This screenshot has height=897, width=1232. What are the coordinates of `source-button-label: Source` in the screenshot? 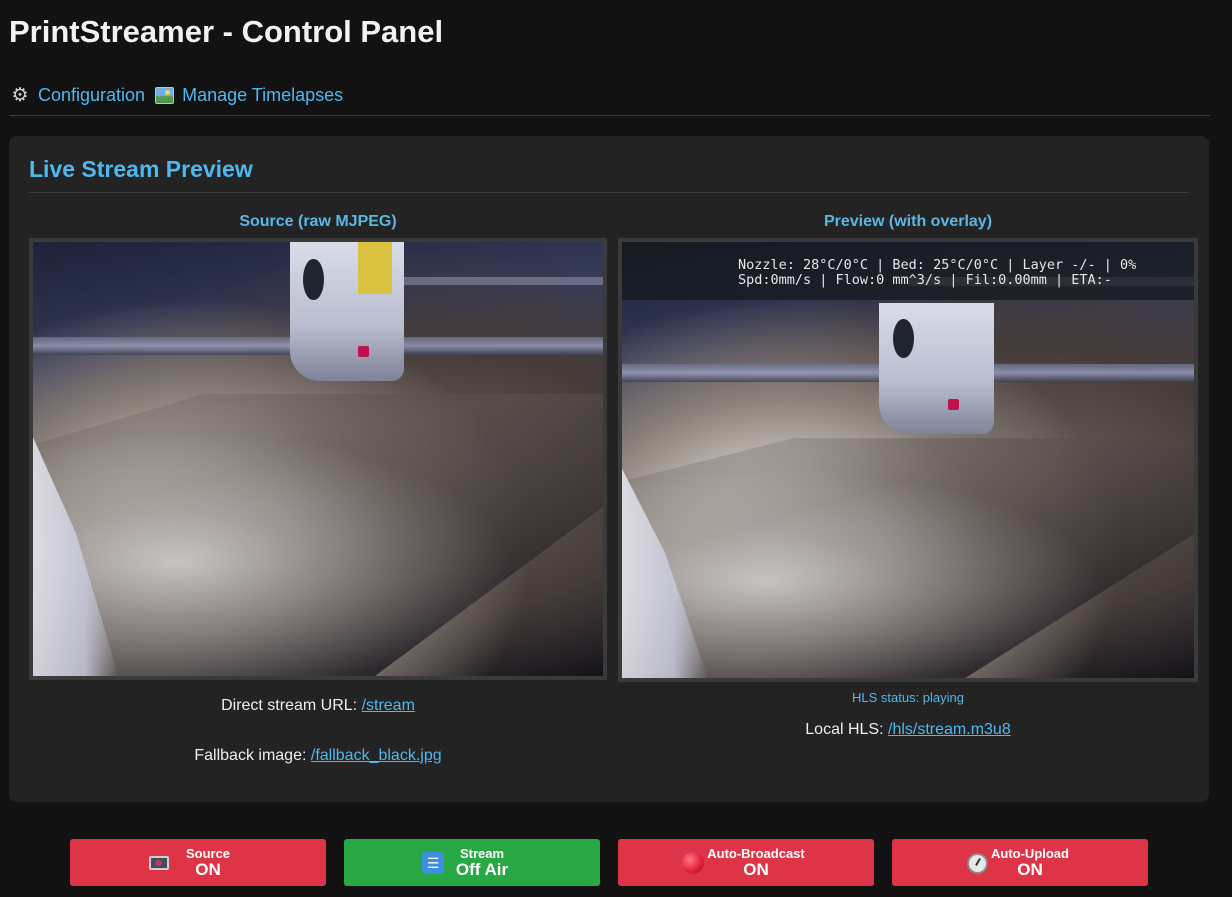 It's located at (208, 853).